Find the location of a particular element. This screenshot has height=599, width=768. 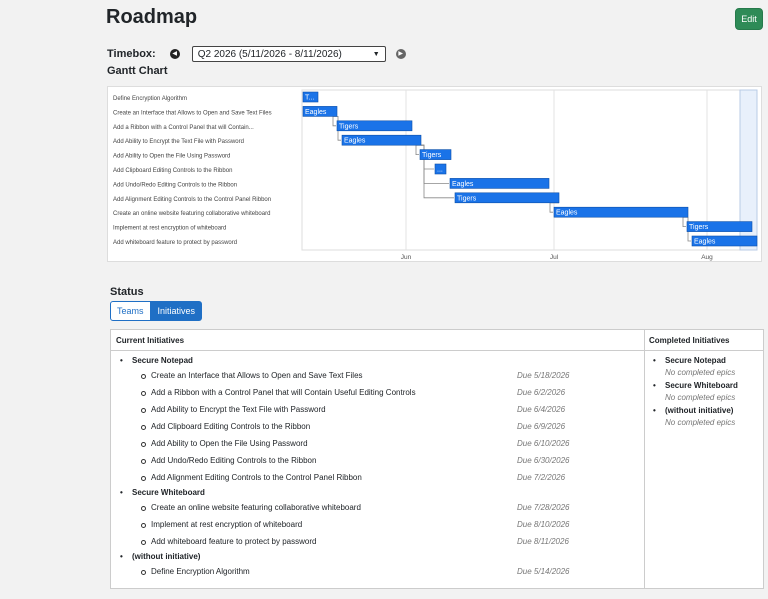

gantt-month-label: Jul is located at coordinates (554, 257).